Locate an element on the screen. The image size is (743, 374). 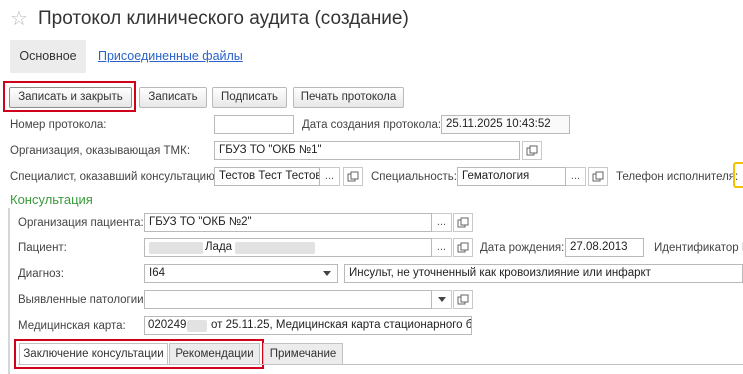
patient-name: Лада is located at coordinates (219, 247).